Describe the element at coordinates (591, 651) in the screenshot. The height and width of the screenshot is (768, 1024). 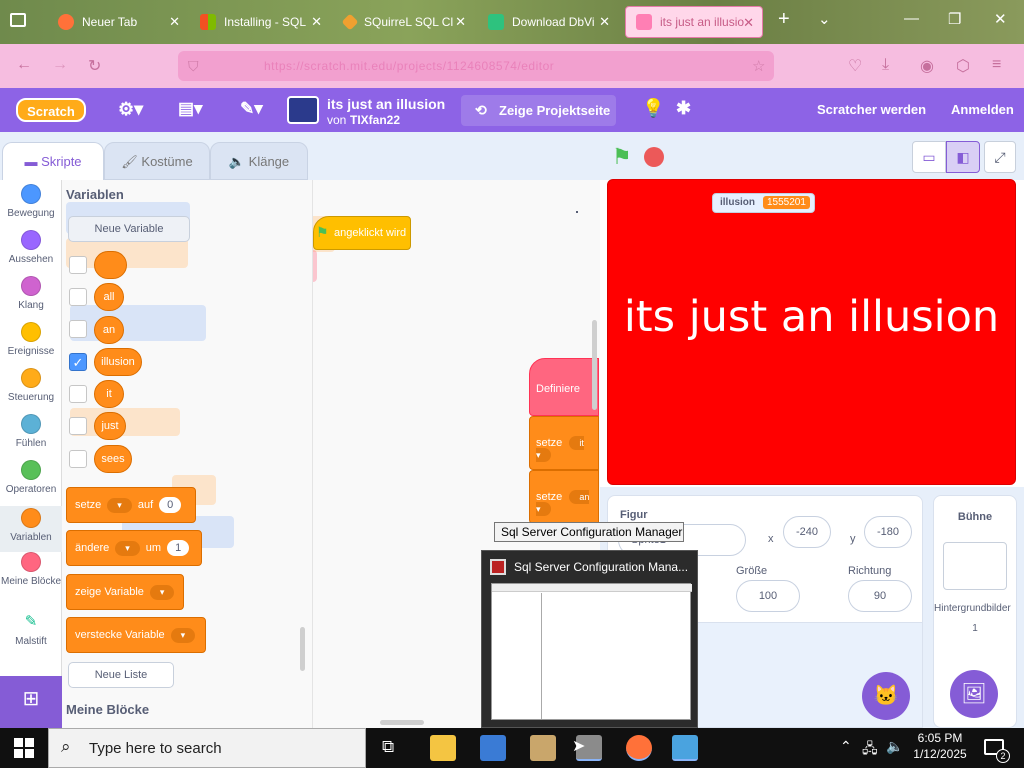
I see `preview-thumbnail` at that location.